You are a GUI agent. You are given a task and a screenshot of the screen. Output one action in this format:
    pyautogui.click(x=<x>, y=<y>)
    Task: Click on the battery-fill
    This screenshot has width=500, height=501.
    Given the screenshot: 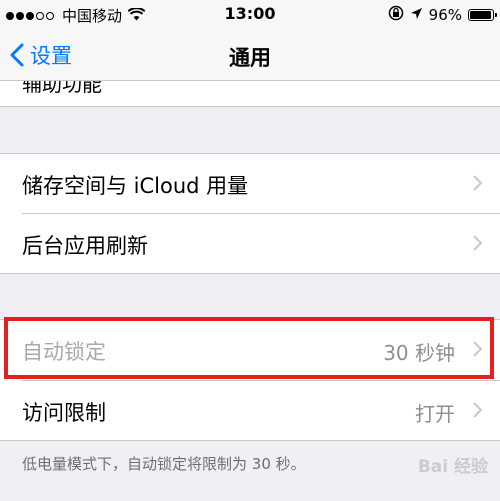 What is the action you would take?
    pyautogui.click(x=480, y=15)
    